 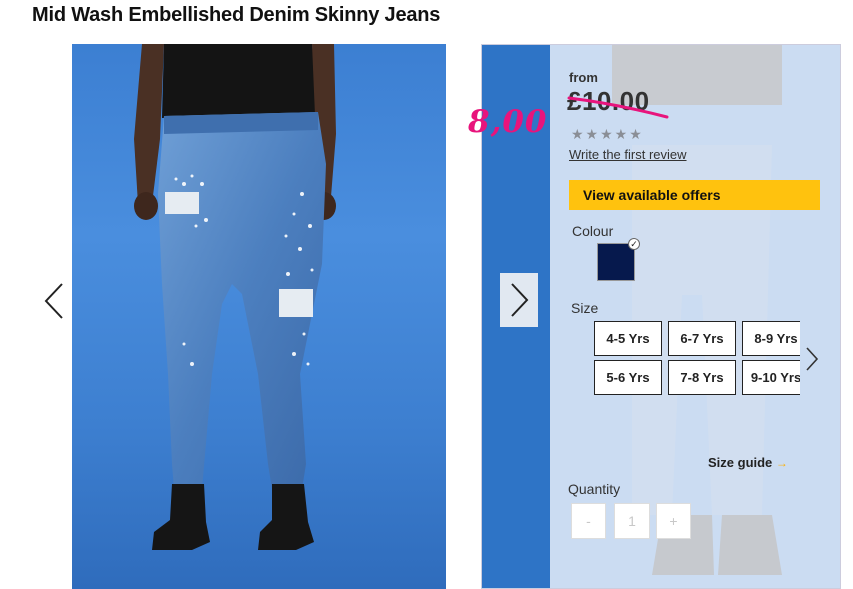 What do you see at coordinates (618, 107) in the screenshot?
I see `price-strikethrough` at bounding box center [618, 107].